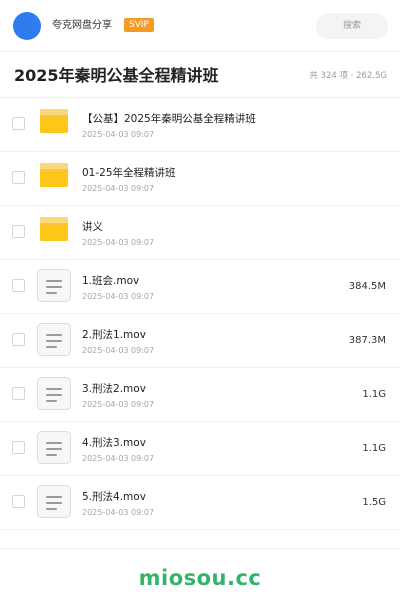 The image size is (400, 600). What do you see at coordinates (27, 26) in the screenshot?
I see `avatar` at bounding box center [27, 26].